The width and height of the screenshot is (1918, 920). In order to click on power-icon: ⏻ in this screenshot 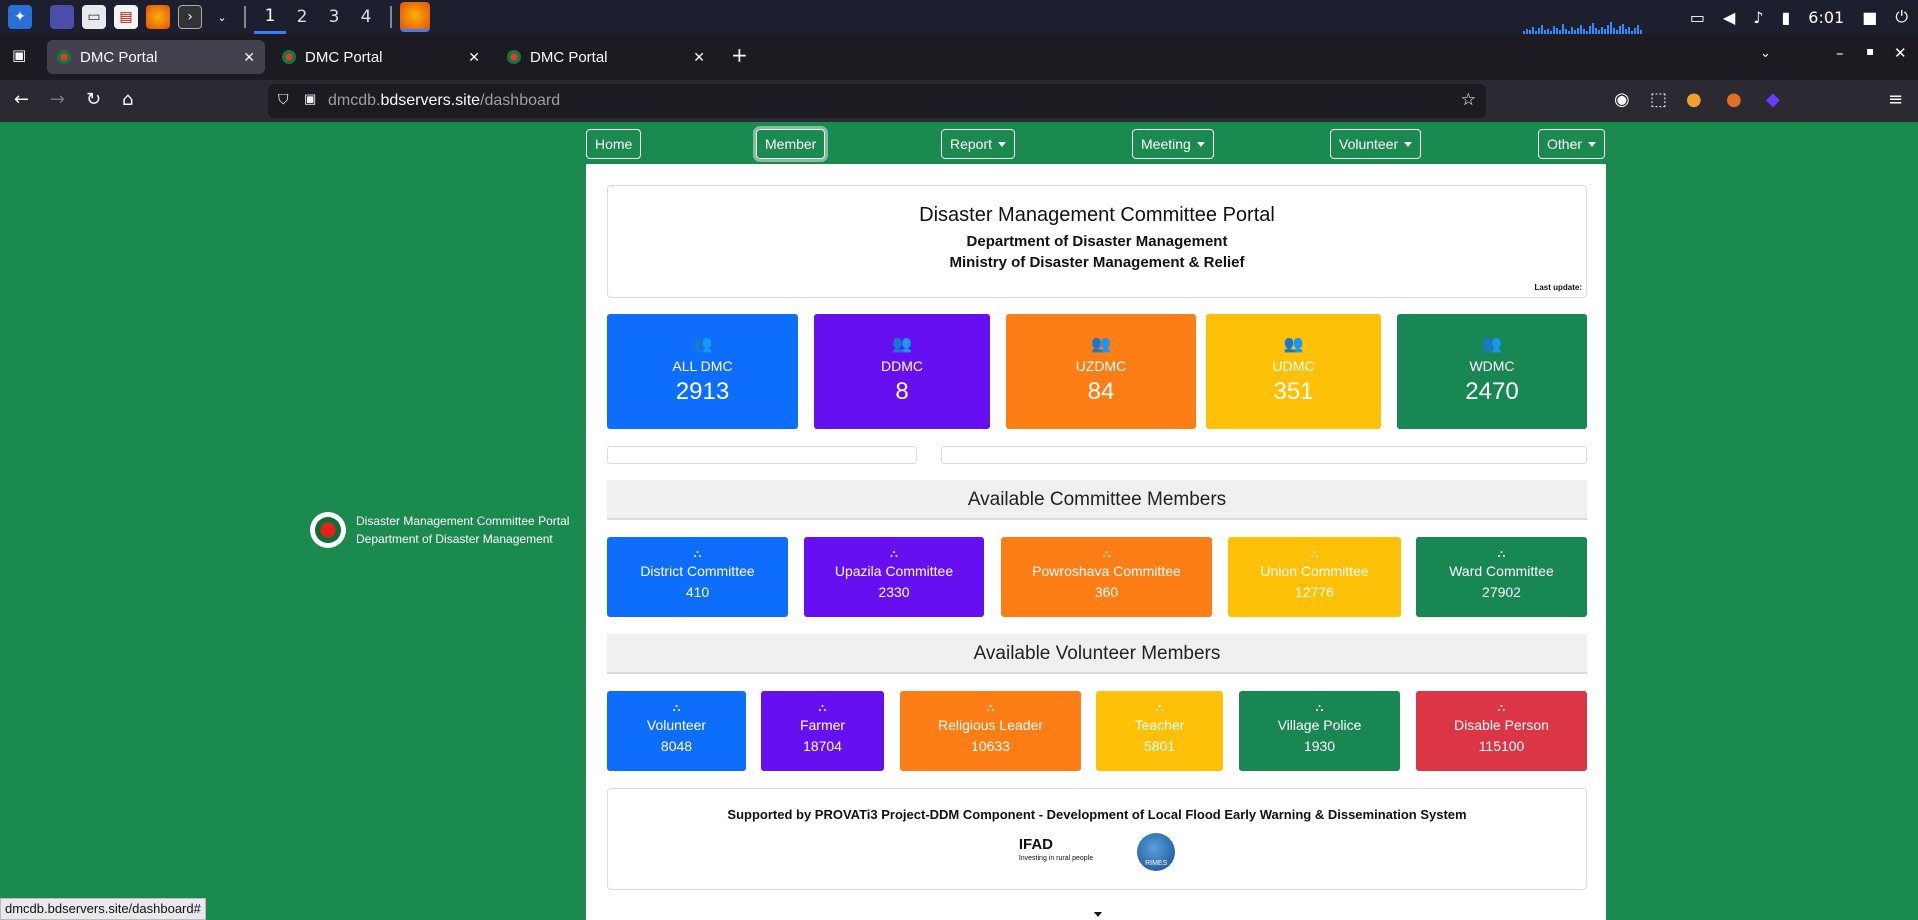, I will do `click(1901, 17)`.